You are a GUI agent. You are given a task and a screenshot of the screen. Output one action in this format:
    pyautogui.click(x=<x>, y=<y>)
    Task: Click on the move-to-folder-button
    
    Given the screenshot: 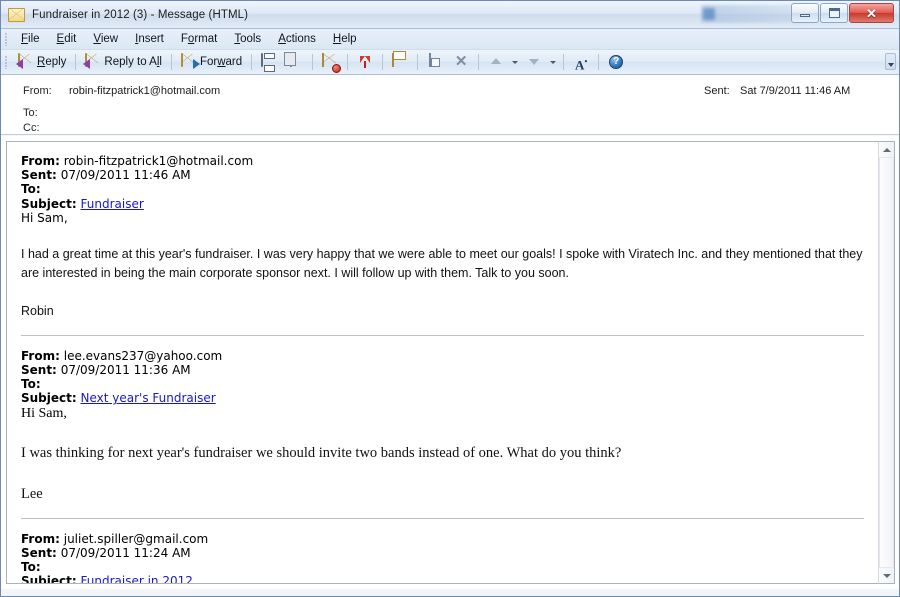 What is the action you would take?
    pyautogui.click(x=400, y=62)
    